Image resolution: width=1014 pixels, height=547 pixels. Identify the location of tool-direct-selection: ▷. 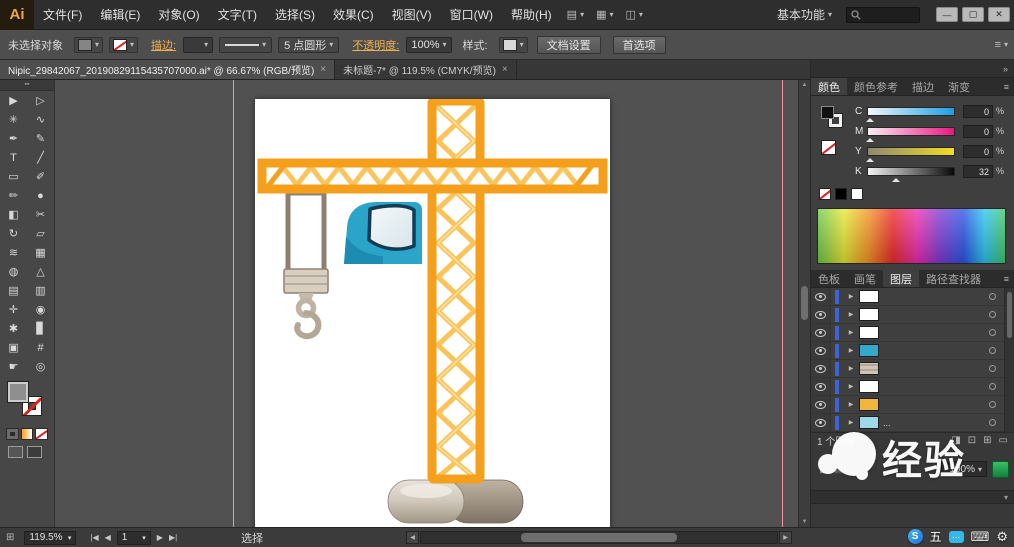
(40, 100).